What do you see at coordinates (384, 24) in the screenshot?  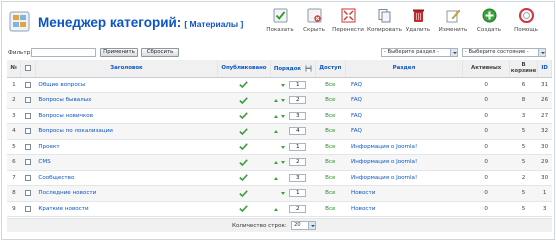 I see `copy-button: Копировать` at bounding box center [384, 24].